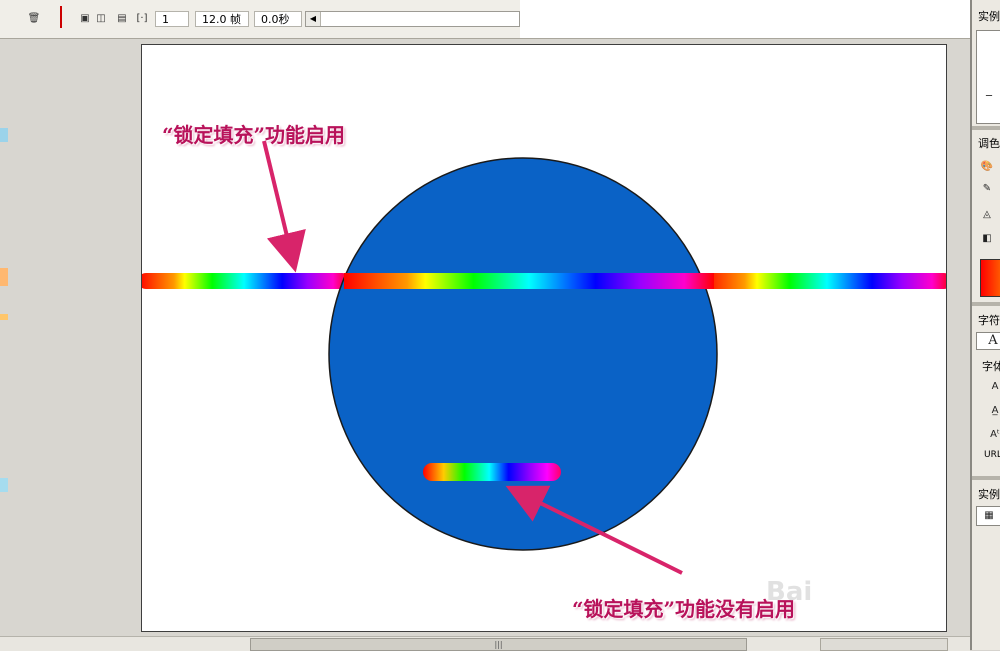 The width and height of the screenshot is (1000, 651). I want to click on library-icon: ▦, so click(989, 515).